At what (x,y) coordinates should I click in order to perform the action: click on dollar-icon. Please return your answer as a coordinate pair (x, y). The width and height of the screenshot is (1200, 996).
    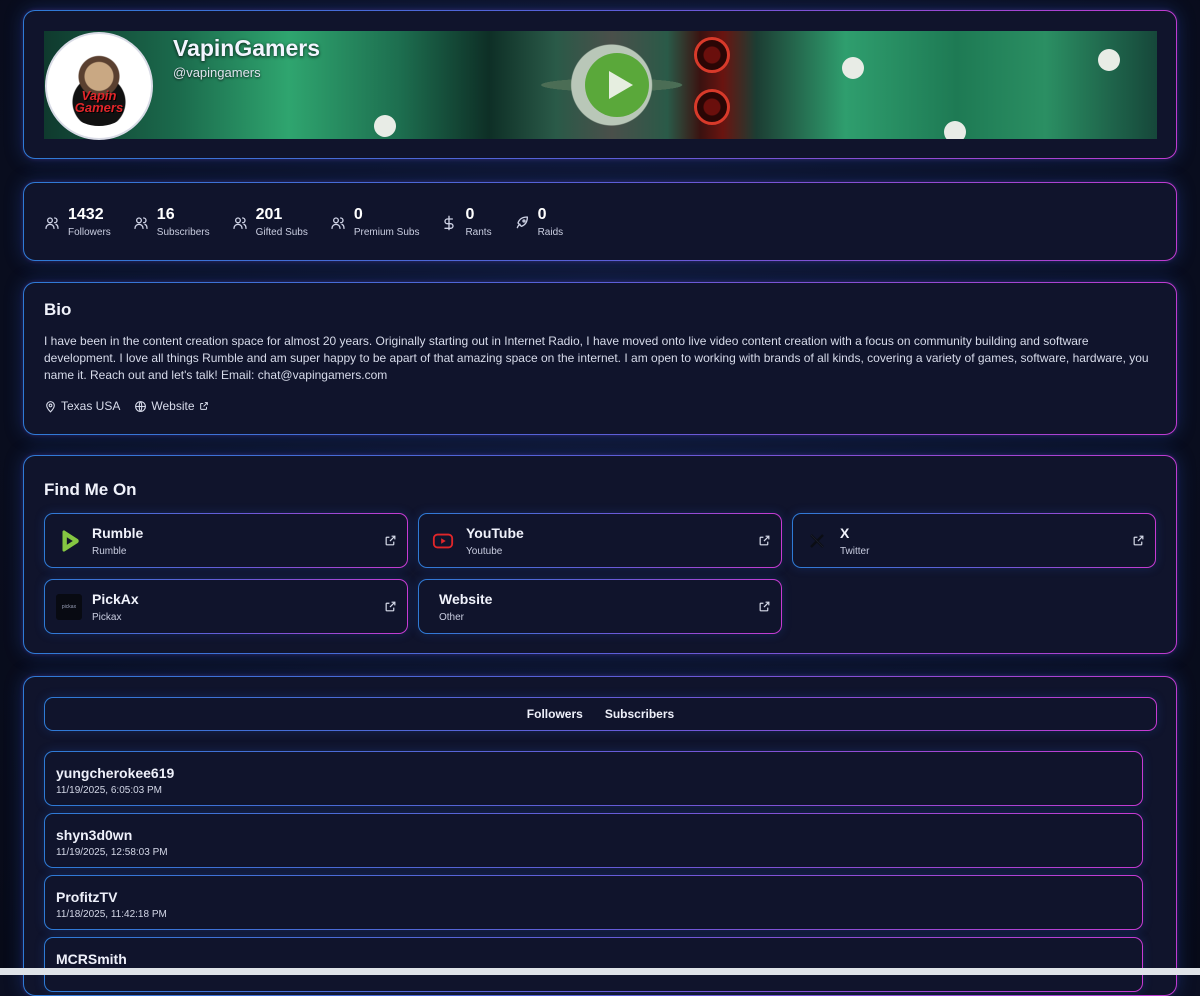
    Looking at the image, I should click on (449, 223).